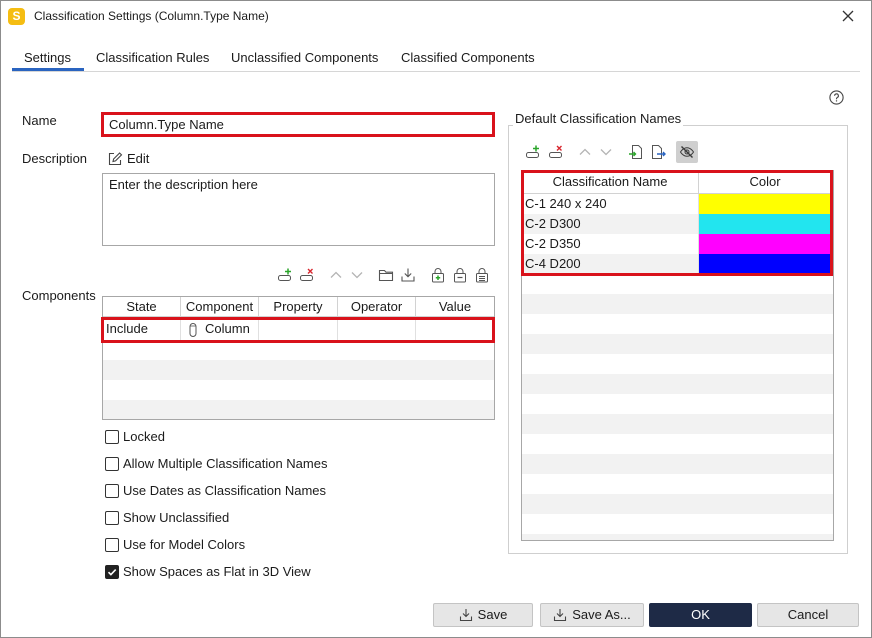  I want to click on use-dates-checkbox, so click(112, 491).